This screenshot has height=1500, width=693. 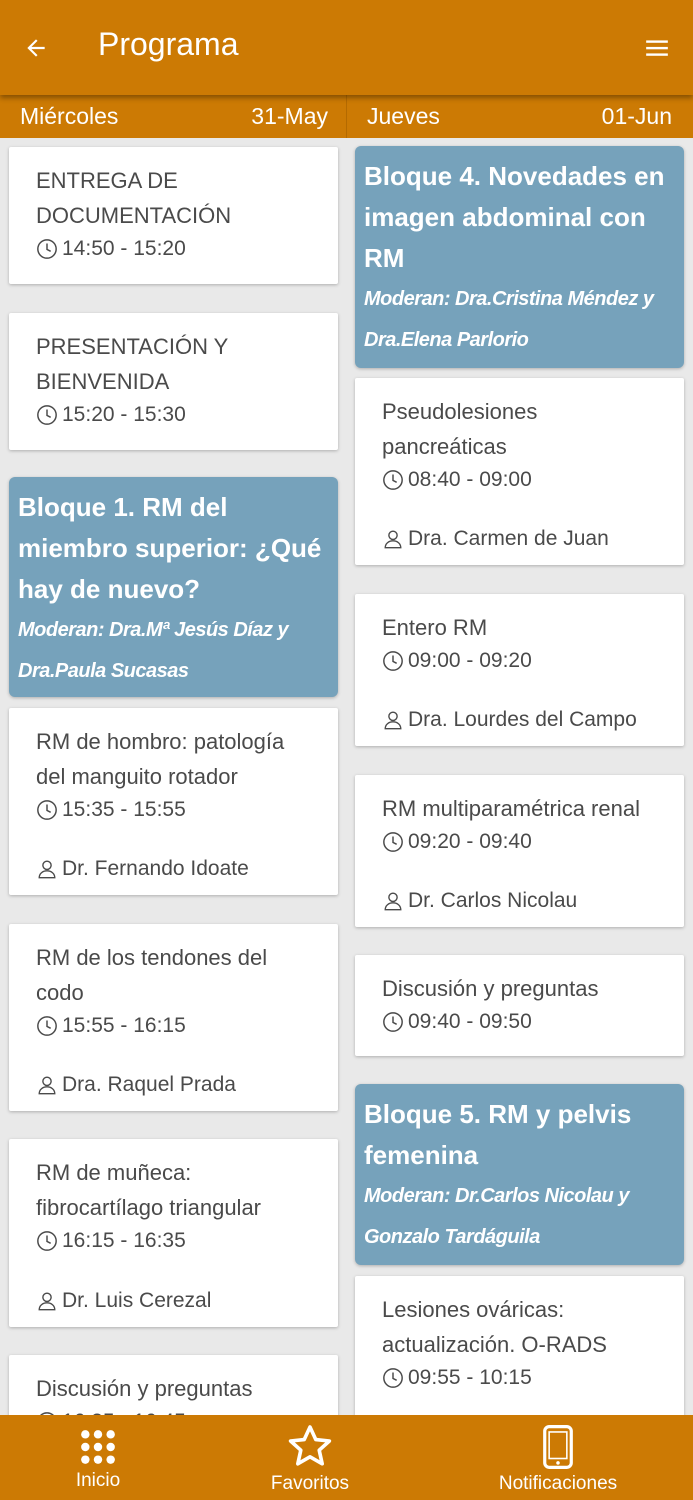 What do you see at coordinates (558, 1483) in the screenshot?
I see `nav-label: Notificaciones` at bounding box center [558, 1483].